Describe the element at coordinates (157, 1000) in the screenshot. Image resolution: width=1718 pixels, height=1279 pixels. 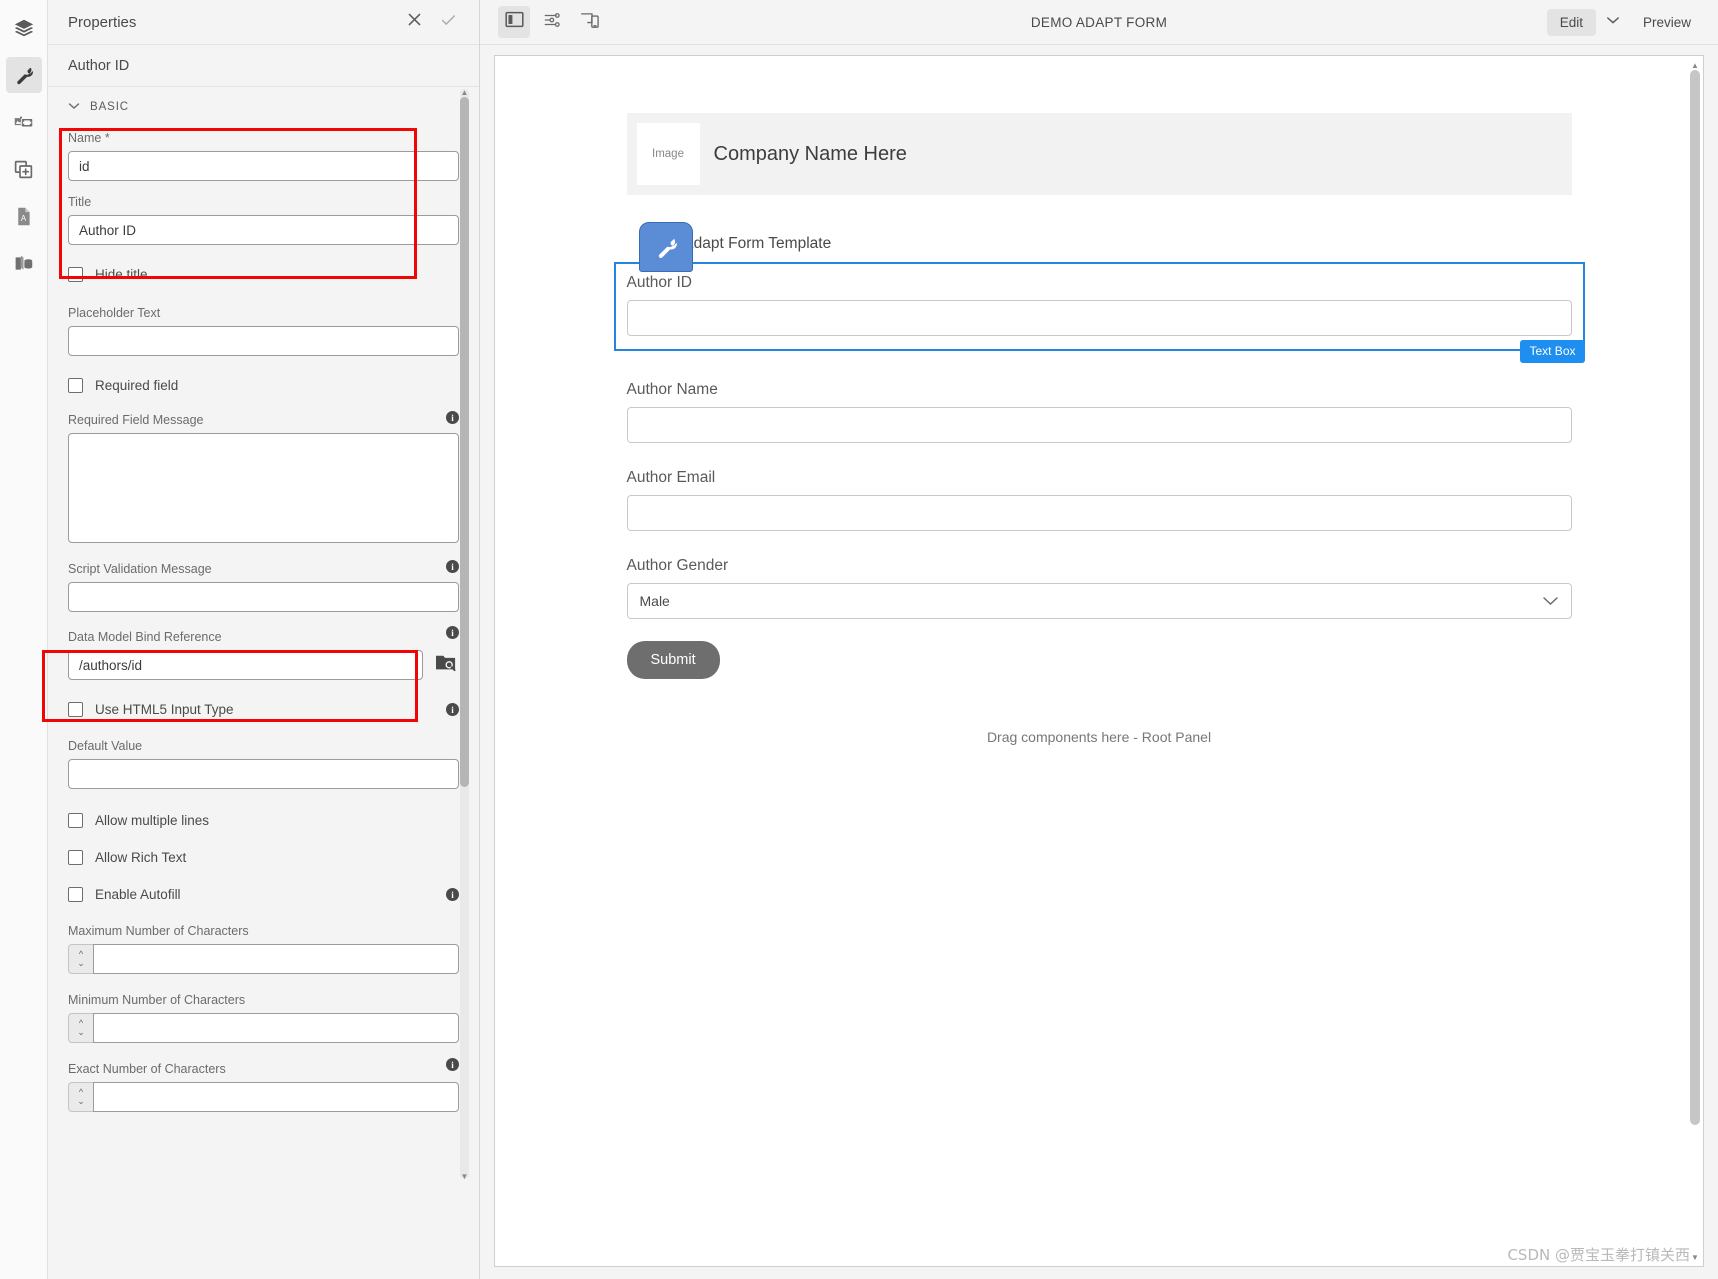
I see `field-min-chars-label: Minimum Number of Characters` at that location.